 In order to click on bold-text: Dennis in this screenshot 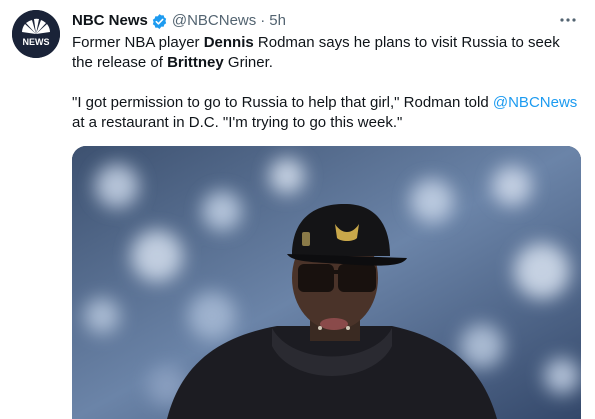, I will do `click(228, 42)`.